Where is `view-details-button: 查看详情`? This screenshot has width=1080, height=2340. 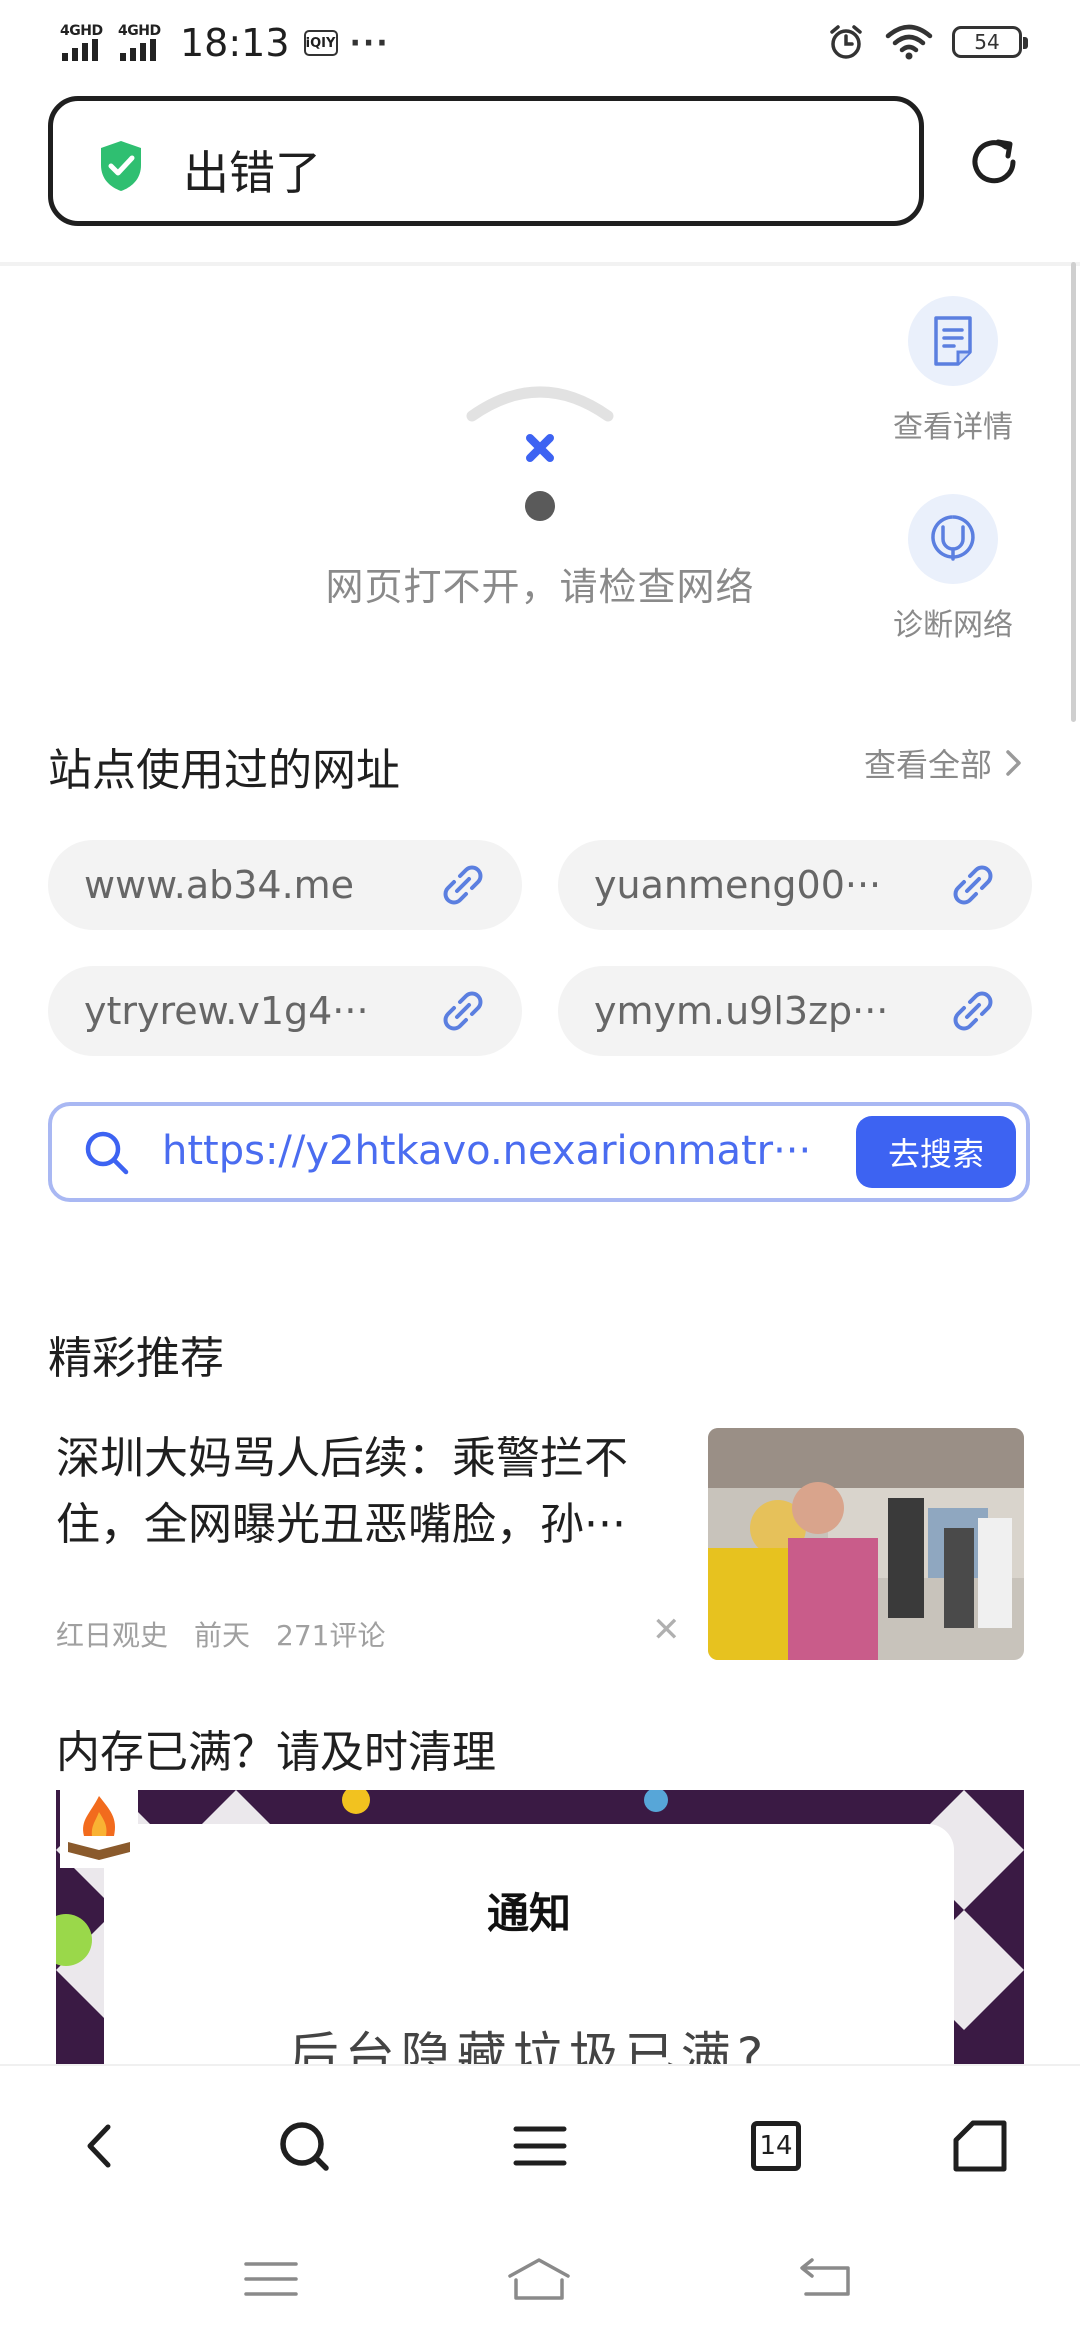 view-details-button: 查看详情 is located at coordinates (953, 371).